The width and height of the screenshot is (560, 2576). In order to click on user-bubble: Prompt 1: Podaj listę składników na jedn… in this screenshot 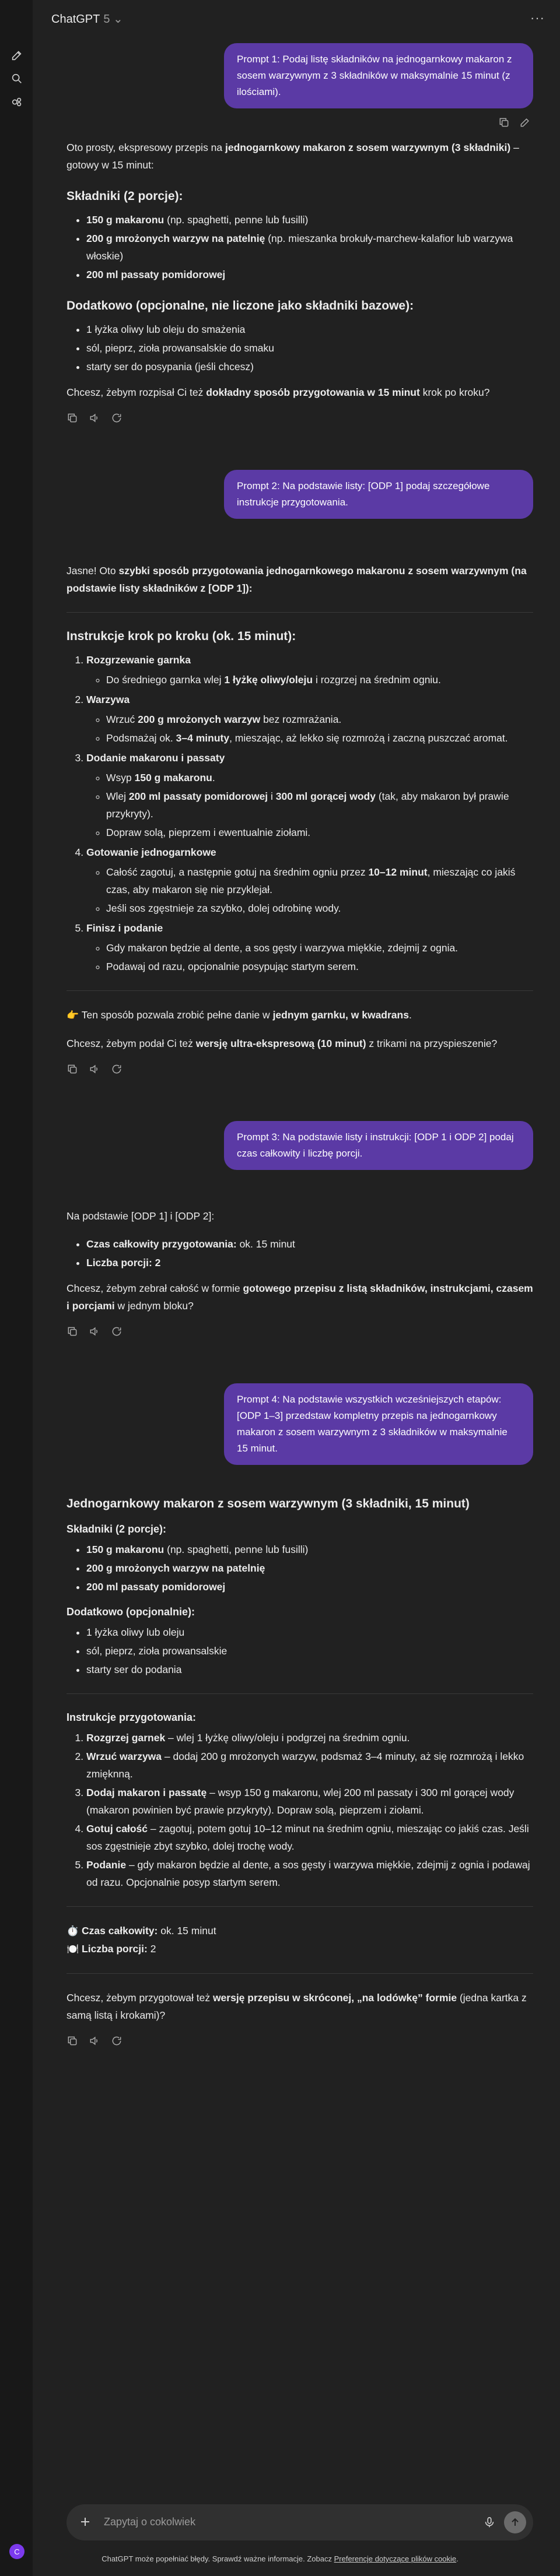, I will do `click(378, 75)`.